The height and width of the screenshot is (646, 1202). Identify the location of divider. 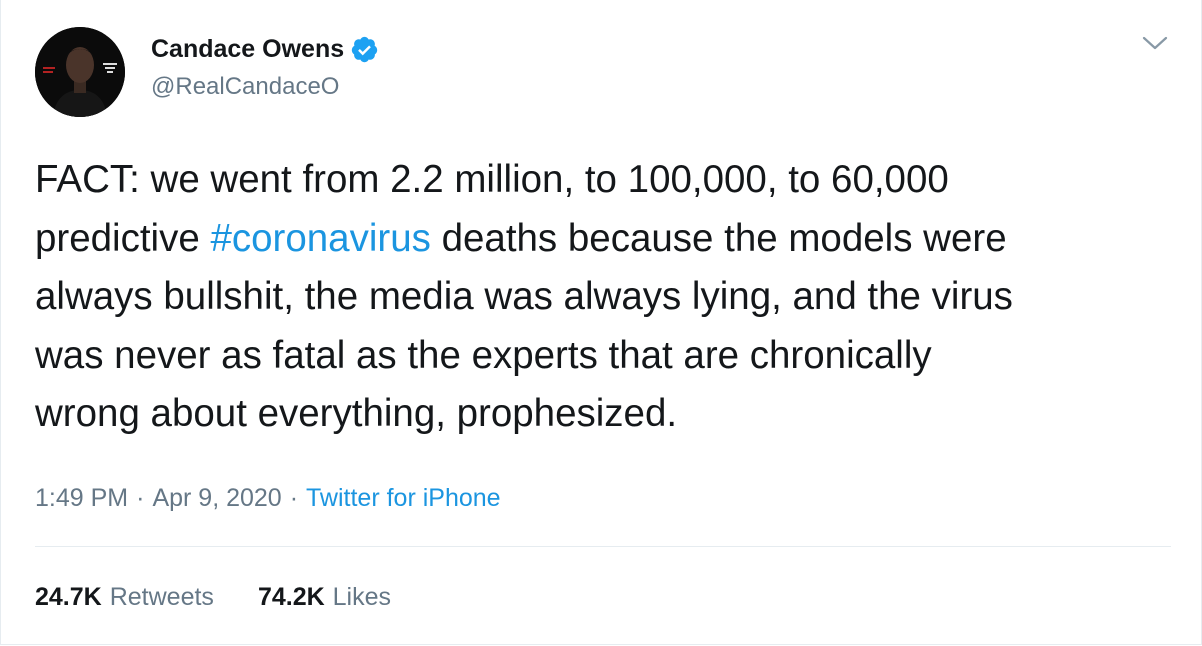
(603, 546).